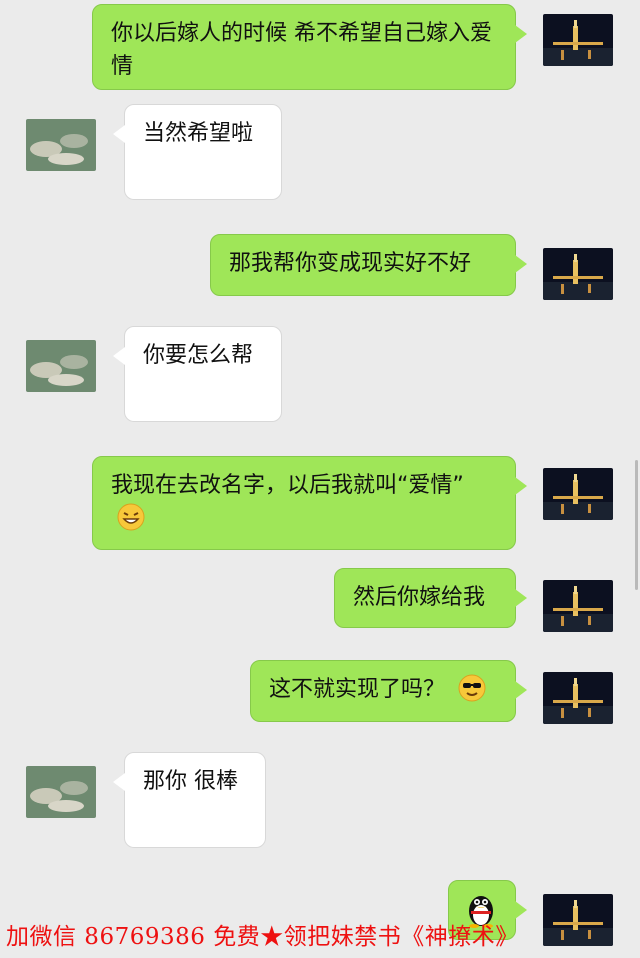 The height and width of the screenshot is (958, 640). I want to click on message-bubble-received: 那你 很棒, so click(189, 800).